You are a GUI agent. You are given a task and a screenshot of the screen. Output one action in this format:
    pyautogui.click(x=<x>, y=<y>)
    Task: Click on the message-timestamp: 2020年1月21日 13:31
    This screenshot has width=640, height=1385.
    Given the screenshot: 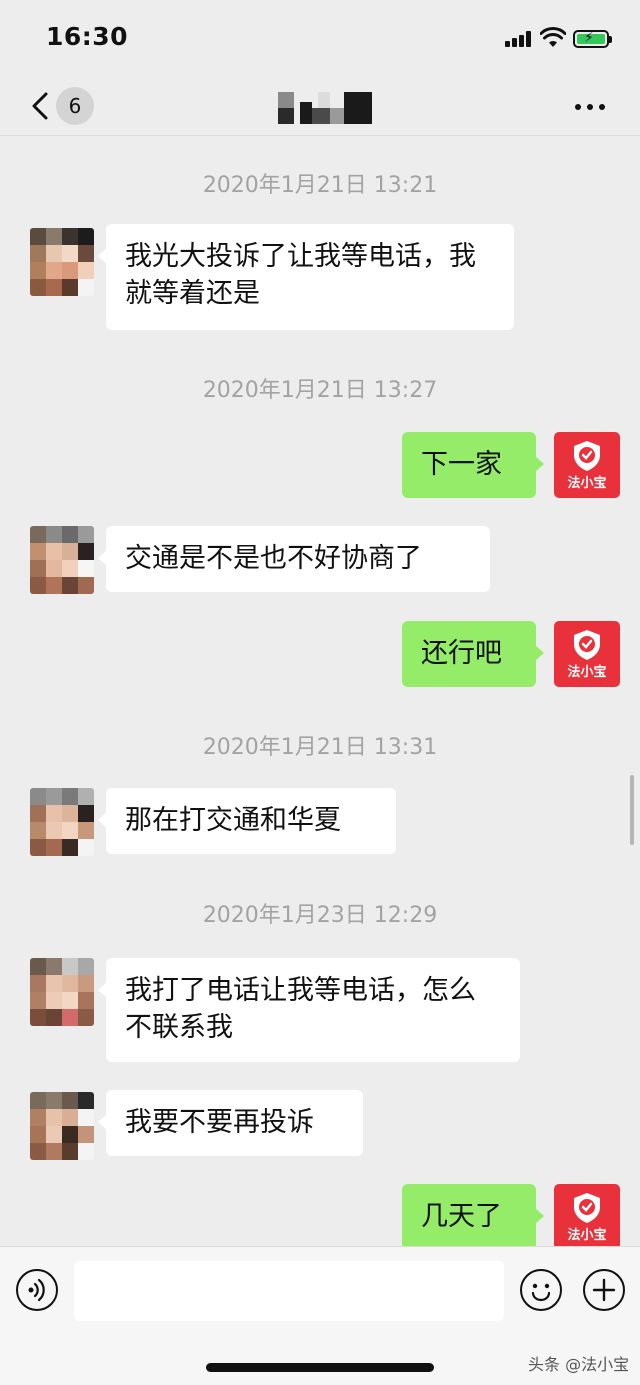 What is the action you would take?
    pyautogui.click(x=320, y=747)
    